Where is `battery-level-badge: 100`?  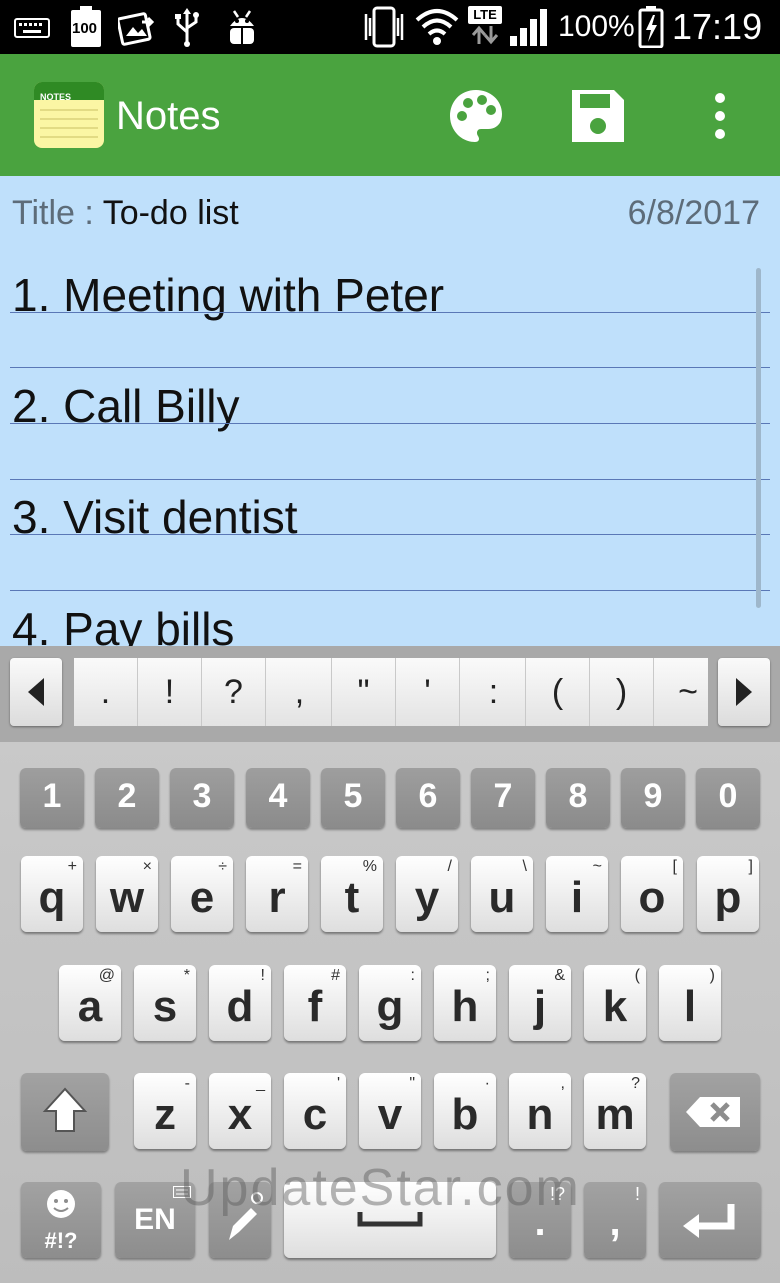
battery-level-badge: 100 is located at coordinates (85, 28).